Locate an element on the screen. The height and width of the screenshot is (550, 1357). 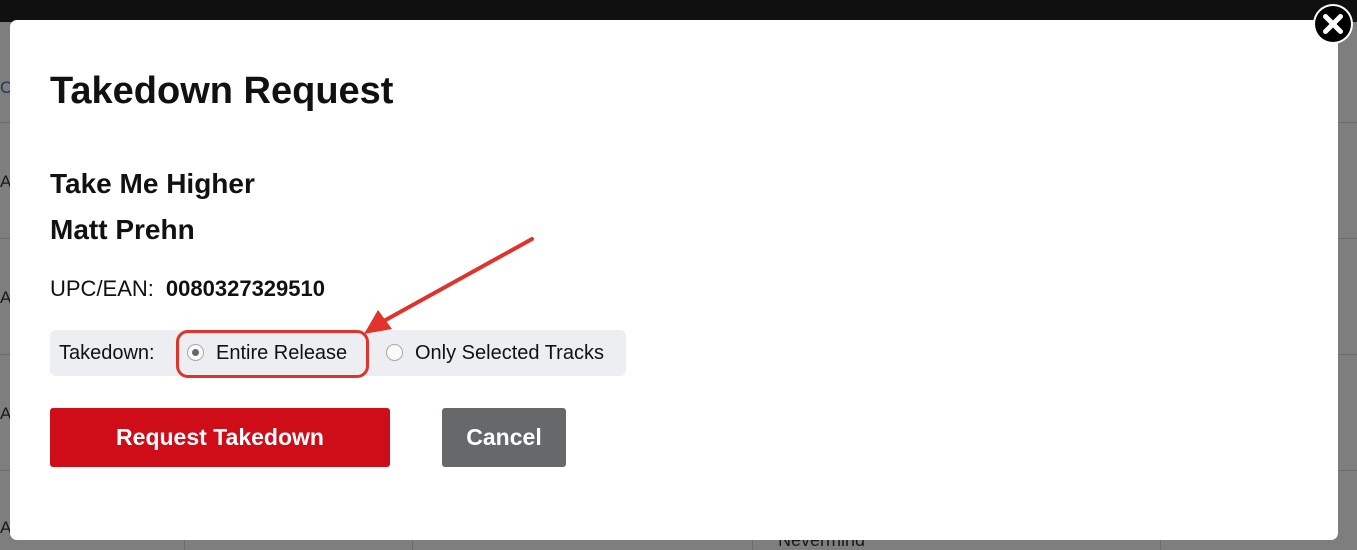
release-title: Take Me Higher is located at coordinates (152, 183).